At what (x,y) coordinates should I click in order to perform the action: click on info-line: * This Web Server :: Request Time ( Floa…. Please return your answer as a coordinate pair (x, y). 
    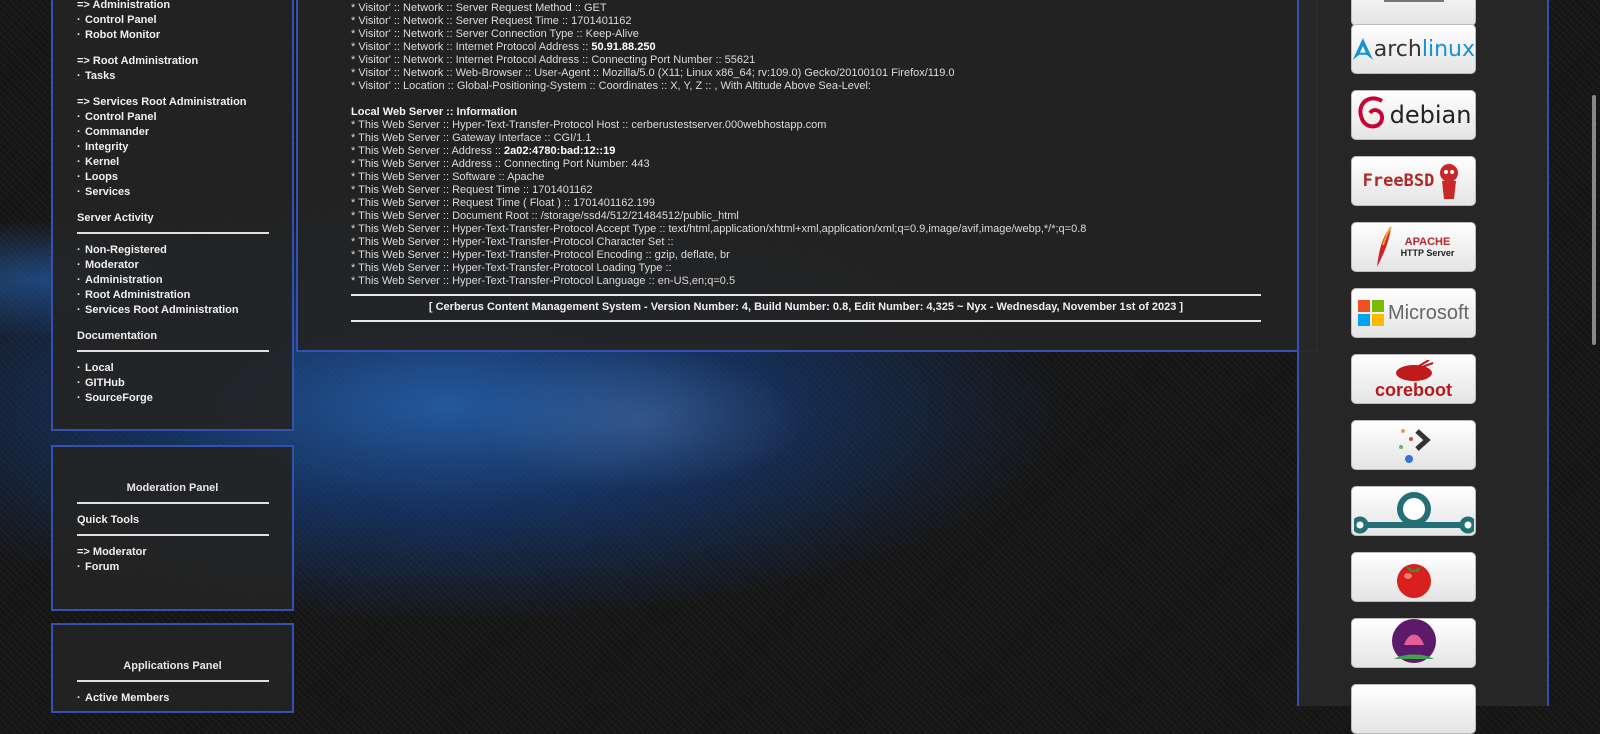
    Looking at the image, I should click on (503, 203).